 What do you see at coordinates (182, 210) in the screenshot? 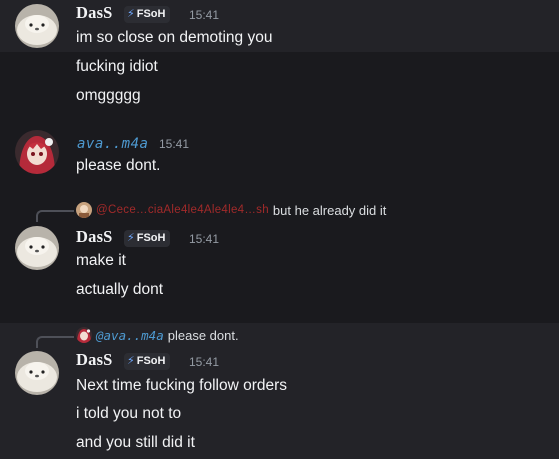
I see `reply-mention: @Cece…ciaAle4le4Ale4le4…sh` at bounding box center [182, 210].